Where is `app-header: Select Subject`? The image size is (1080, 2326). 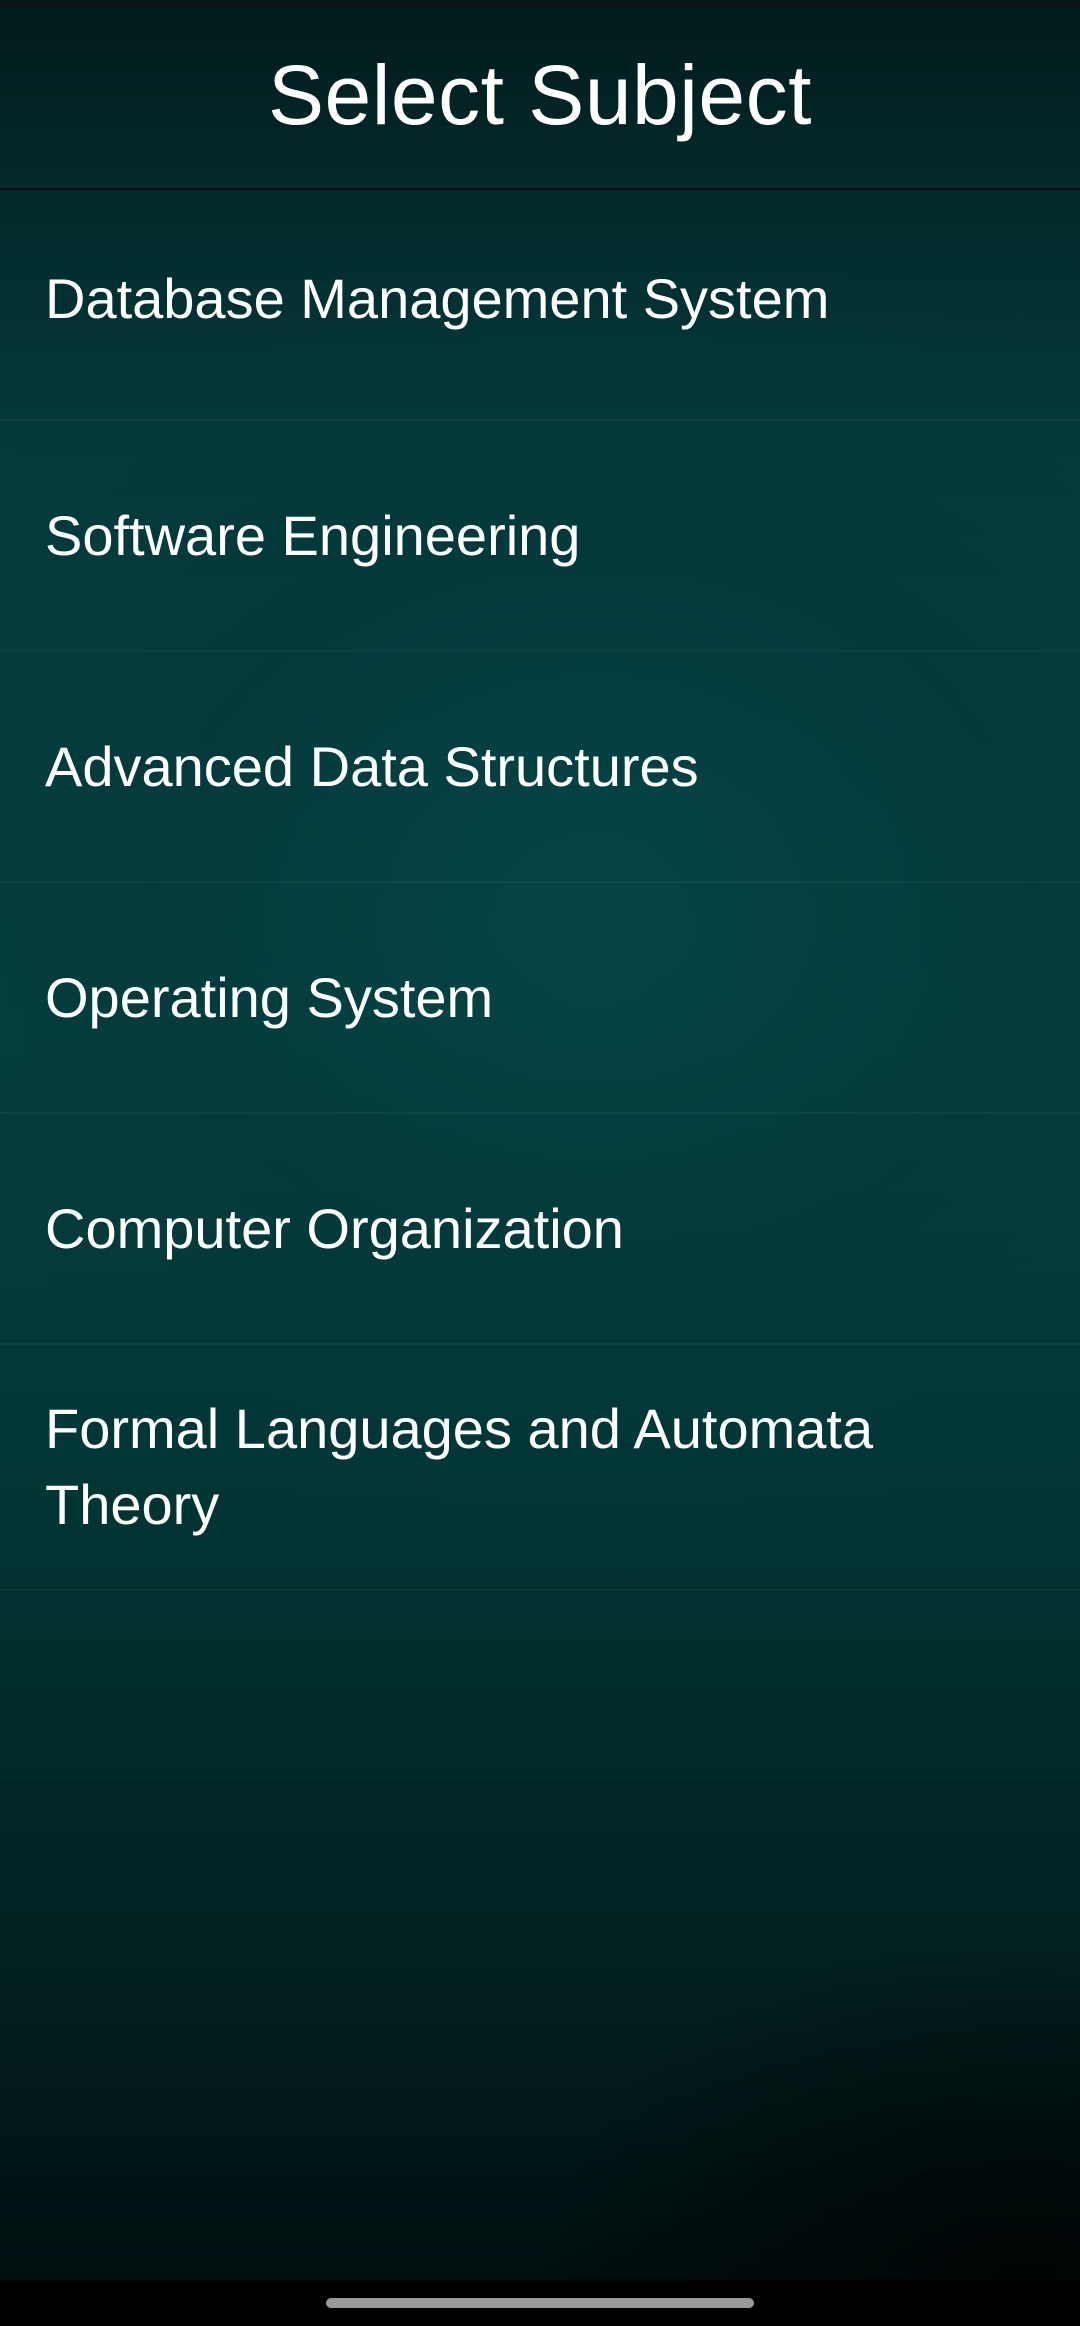
app-header: Select Subject is located at coordinates (540, 98).